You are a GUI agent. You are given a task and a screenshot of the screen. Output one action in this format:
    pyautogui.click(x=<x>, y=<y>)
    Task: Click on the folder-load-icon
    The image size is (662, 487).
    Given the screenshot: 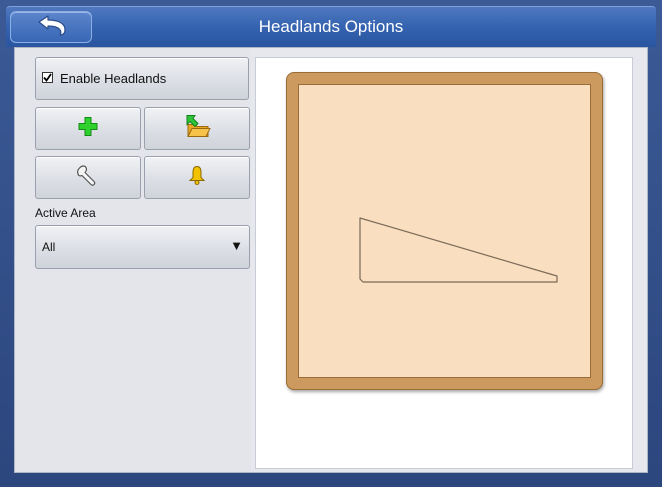 What is the action you would take?
    pyautogui.click(x=197, y=128)
    